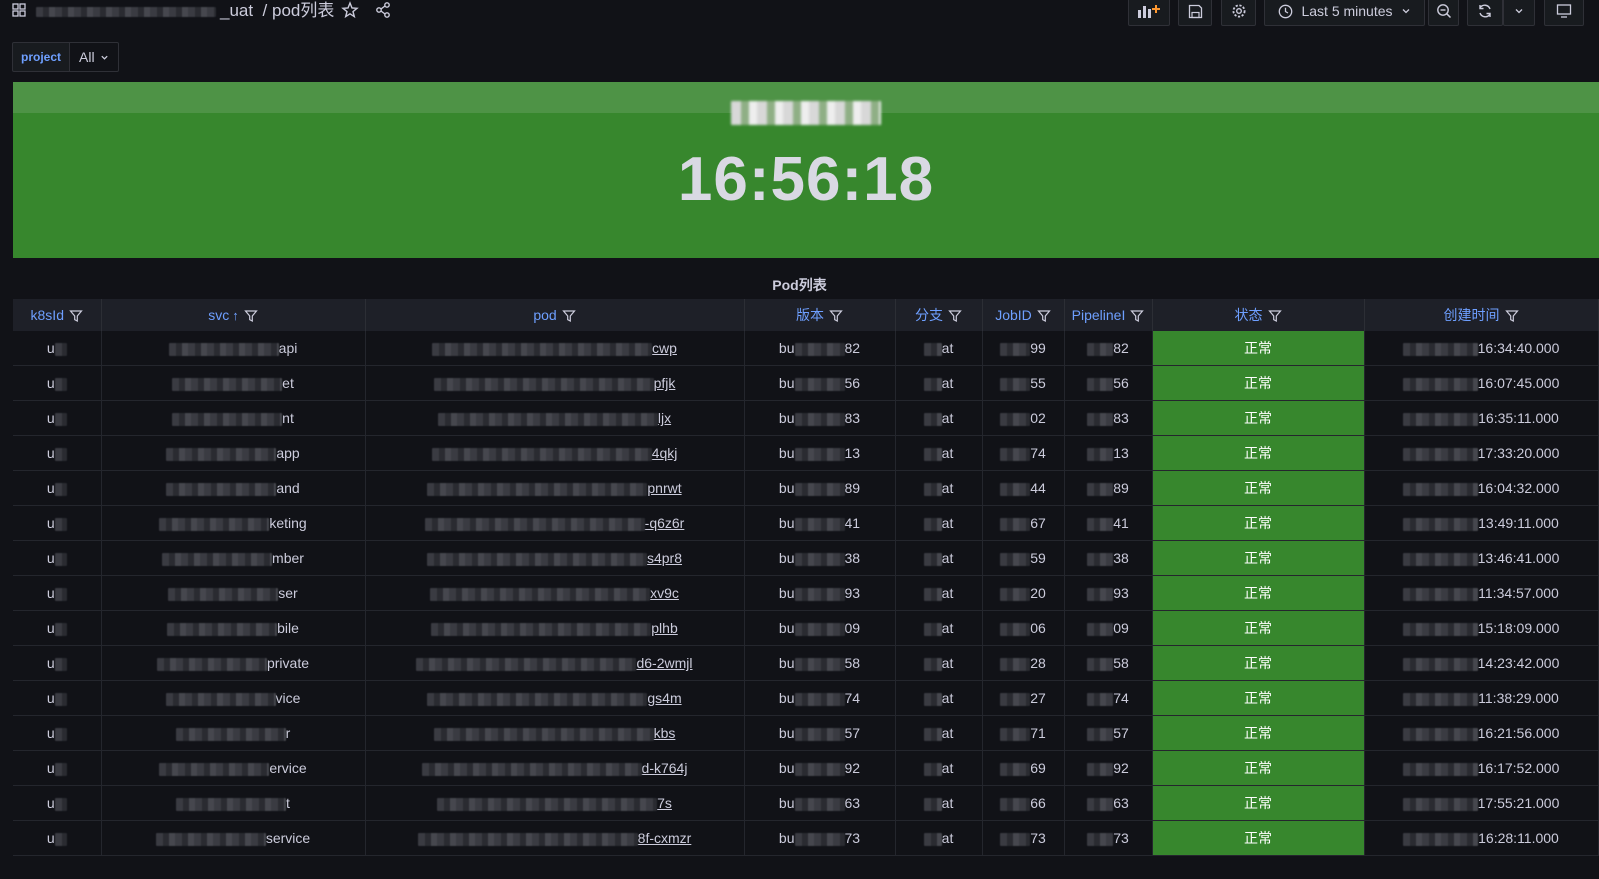 This screenshot has height=879, width=1599. Describe the element at coordinates (852, 663) in the screenshot. I see `cell-text: 58` at that location.